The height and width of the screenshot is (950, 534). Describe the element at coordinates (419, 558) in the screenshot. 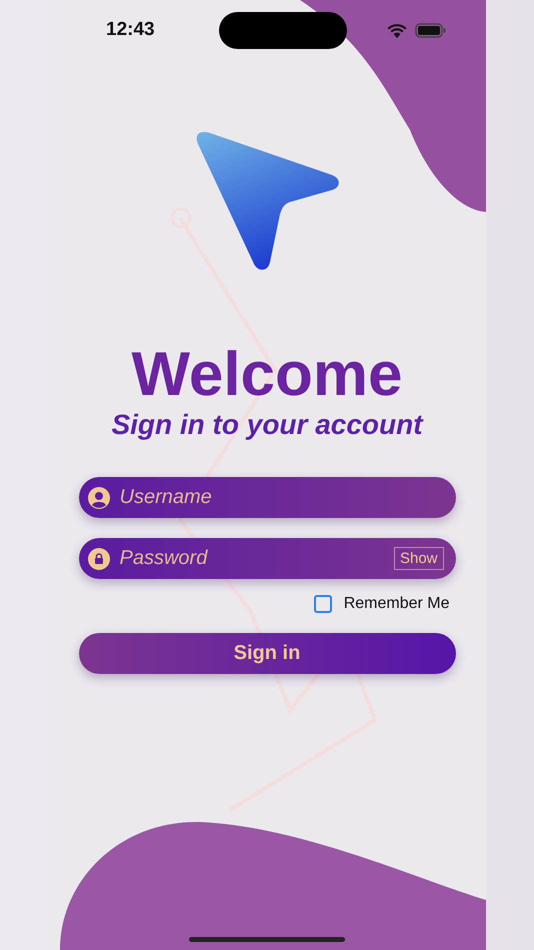

I see `show-password-button: Show` at that location.